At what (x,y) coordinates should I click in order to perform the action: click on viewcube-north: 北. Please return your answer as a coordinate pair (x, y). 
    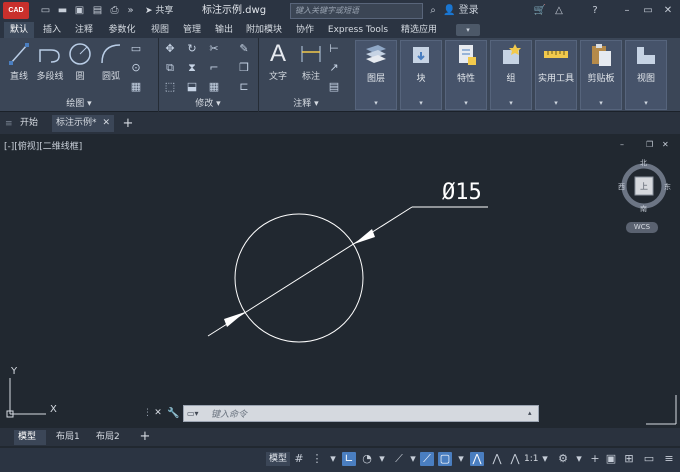
    Looking at the image, I should click on (643, 163).